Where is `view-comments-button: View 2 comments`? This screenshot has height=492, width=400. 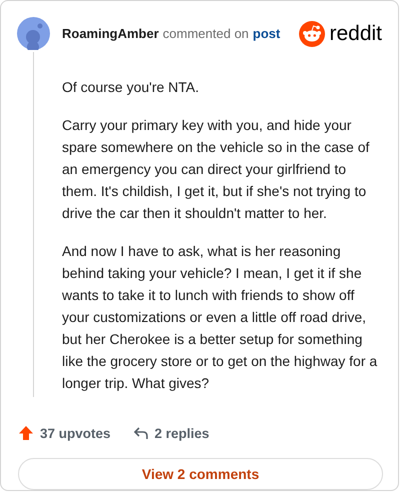 view-comments-button: View 2 comments is located at coordinates (200, 474).